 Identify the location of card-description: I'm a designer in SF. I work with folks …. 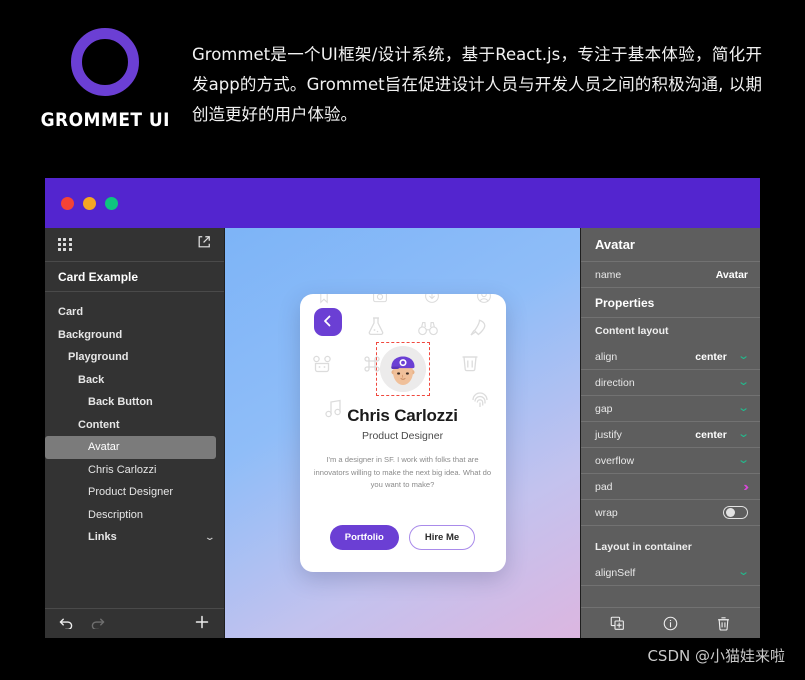
(402, 472).